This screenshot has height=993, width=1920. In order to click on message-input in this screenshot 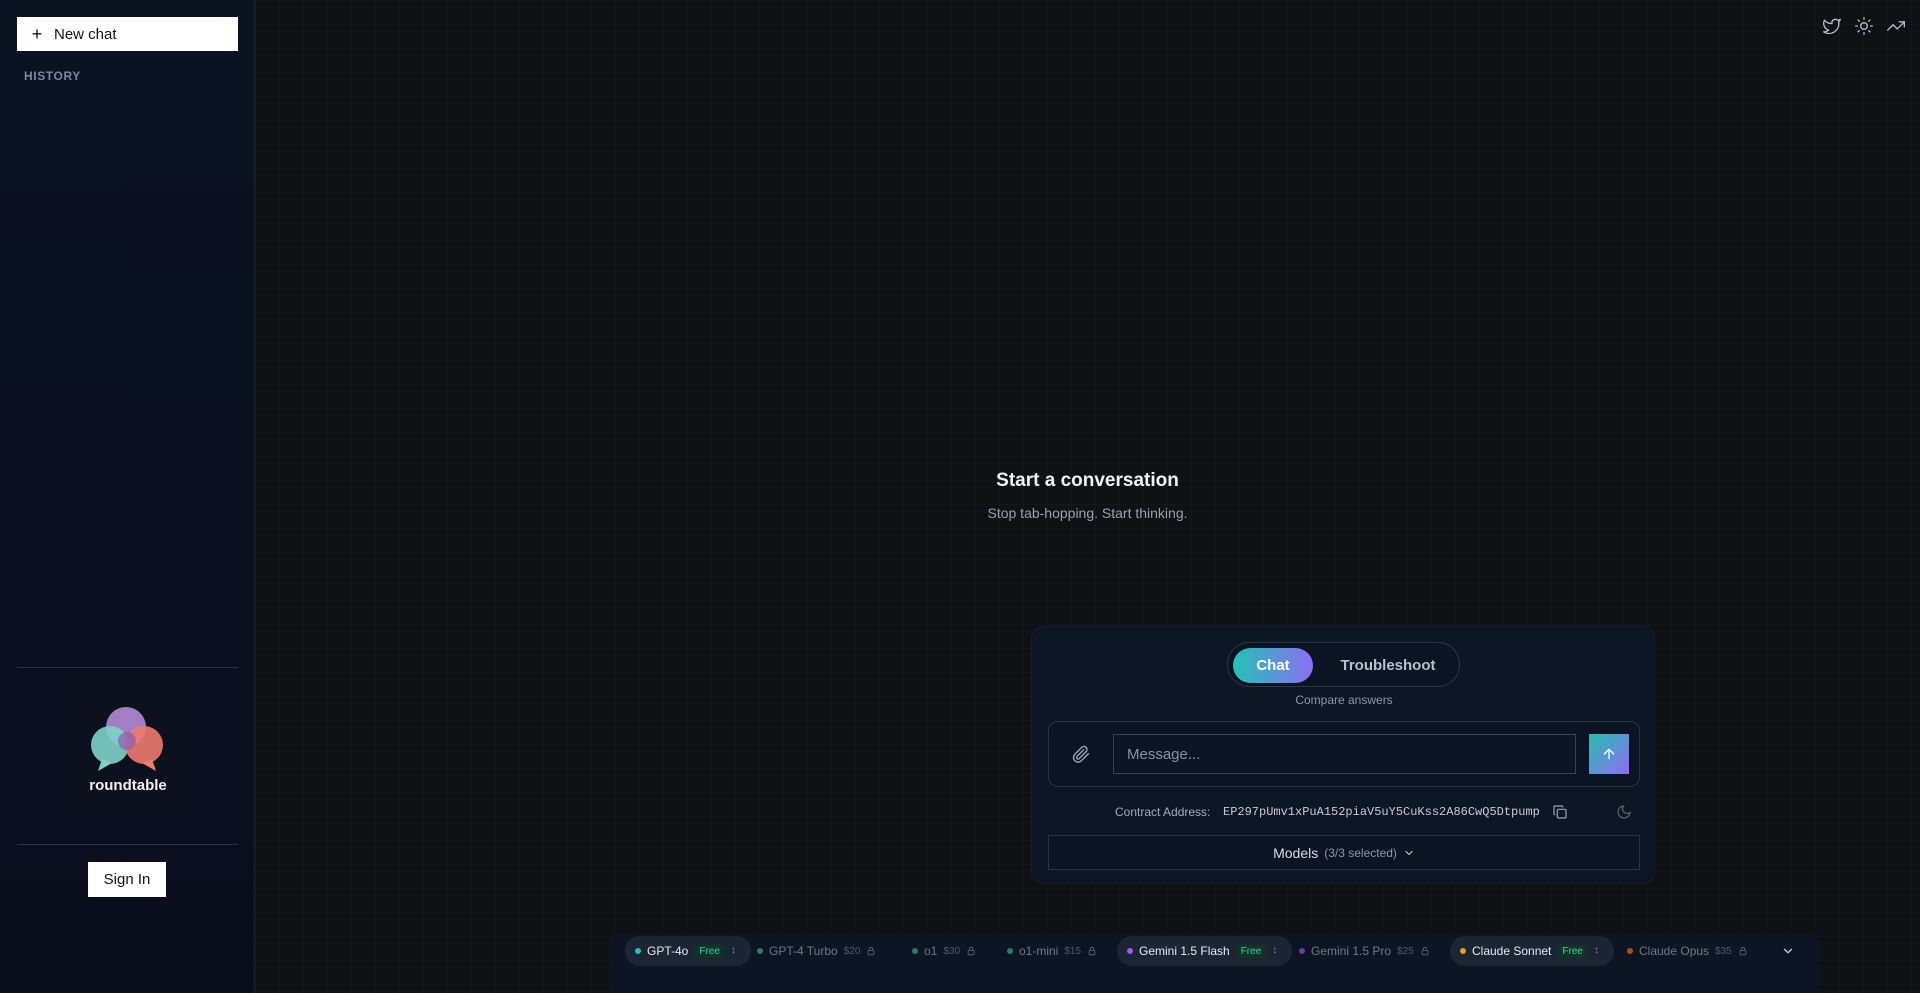, I will do `click(1344, 754)`.